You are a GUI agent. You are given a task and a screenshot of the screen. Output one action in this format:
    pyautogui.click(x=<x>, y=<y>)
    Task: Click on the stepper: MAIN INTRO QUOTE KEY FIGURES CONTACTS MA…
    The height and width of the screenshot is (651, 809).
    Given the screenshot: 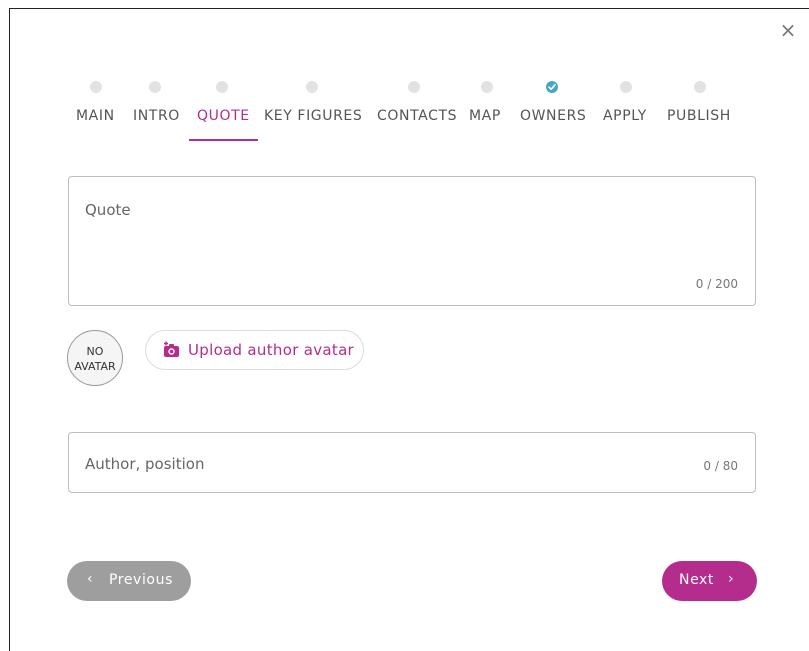 What is the action you would take?
    pyautogui.click(x=404, y=110)
    